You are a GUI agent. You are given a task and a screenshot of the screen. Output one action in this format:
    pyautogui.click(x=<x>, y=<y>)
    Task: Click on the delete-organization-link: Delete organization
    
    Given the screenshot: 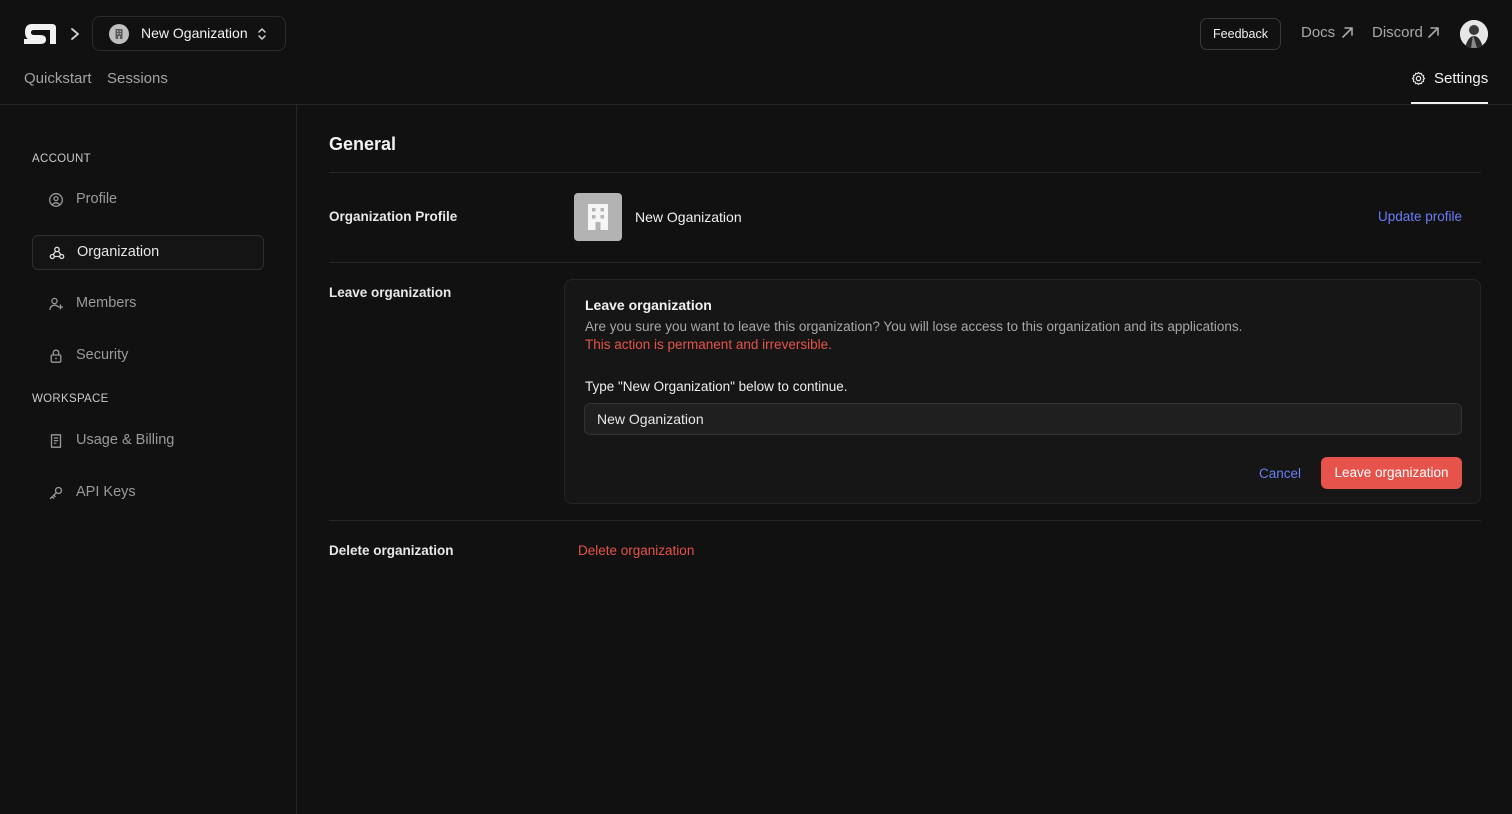 What is the action you would take?
    pyautogui.click(x=636, y=550)
    